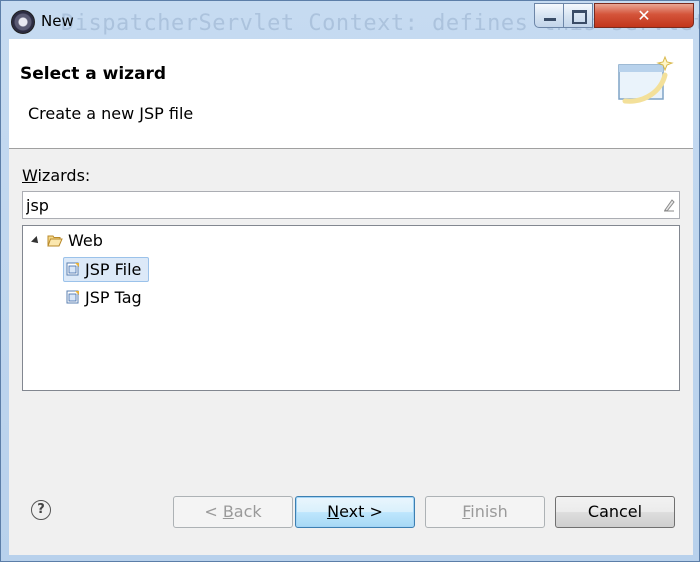  What do you see at coordinates (669, 205) in the screenshot?
I see `clear-filter-icon` at bounding box center [669, 205].